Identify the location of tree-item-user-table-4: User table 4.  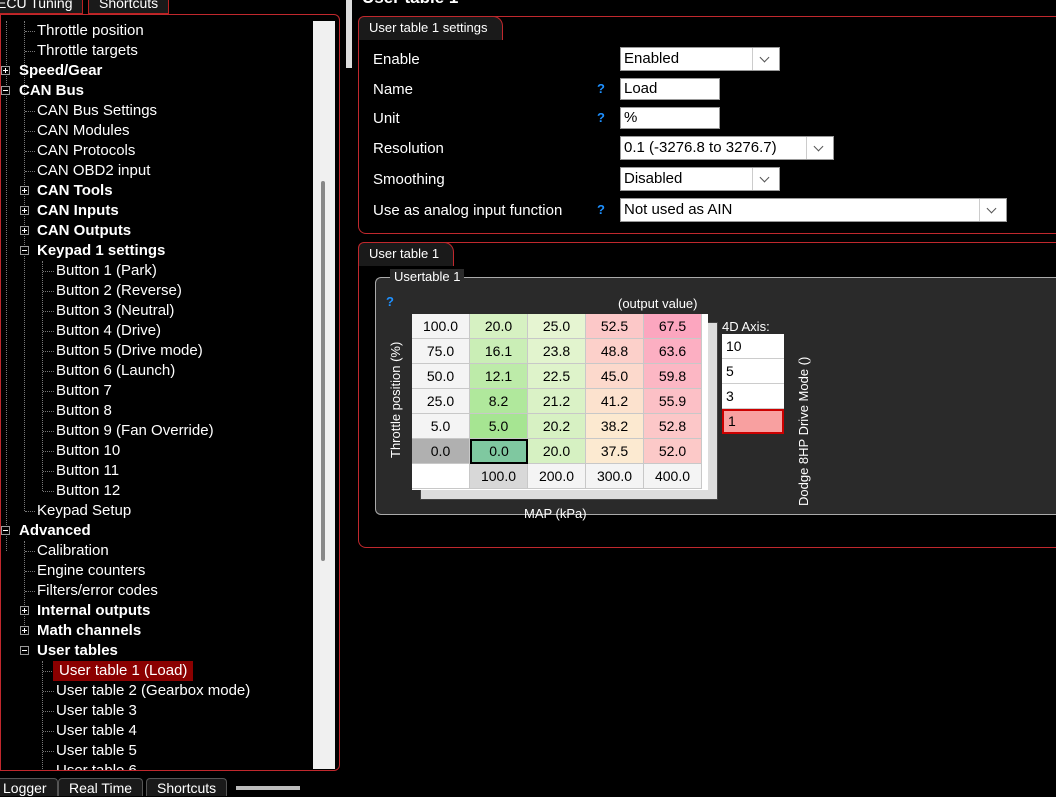
(156, 731).